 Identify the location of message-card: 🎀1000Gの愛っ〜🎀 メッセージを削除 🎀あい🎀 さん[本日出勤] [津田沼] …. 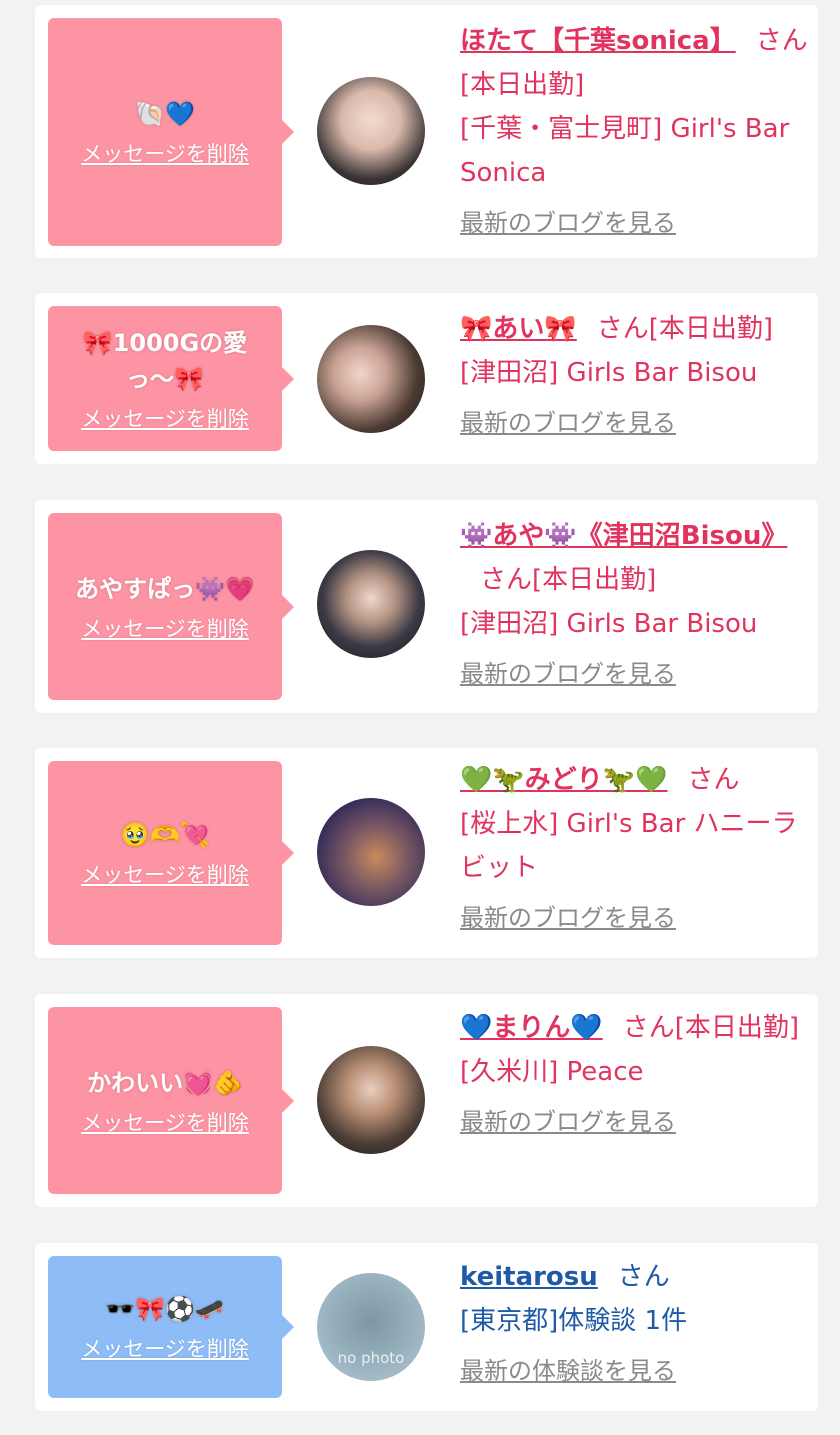
(426, 378).